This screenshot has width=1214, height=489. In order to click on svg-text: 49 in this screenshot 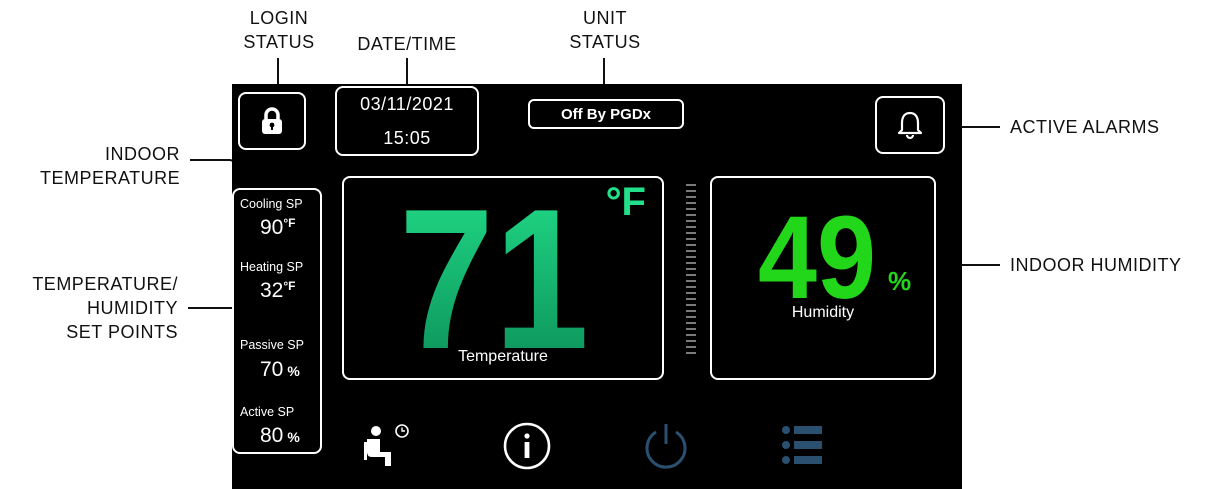, I will do `click(817, 251)`.